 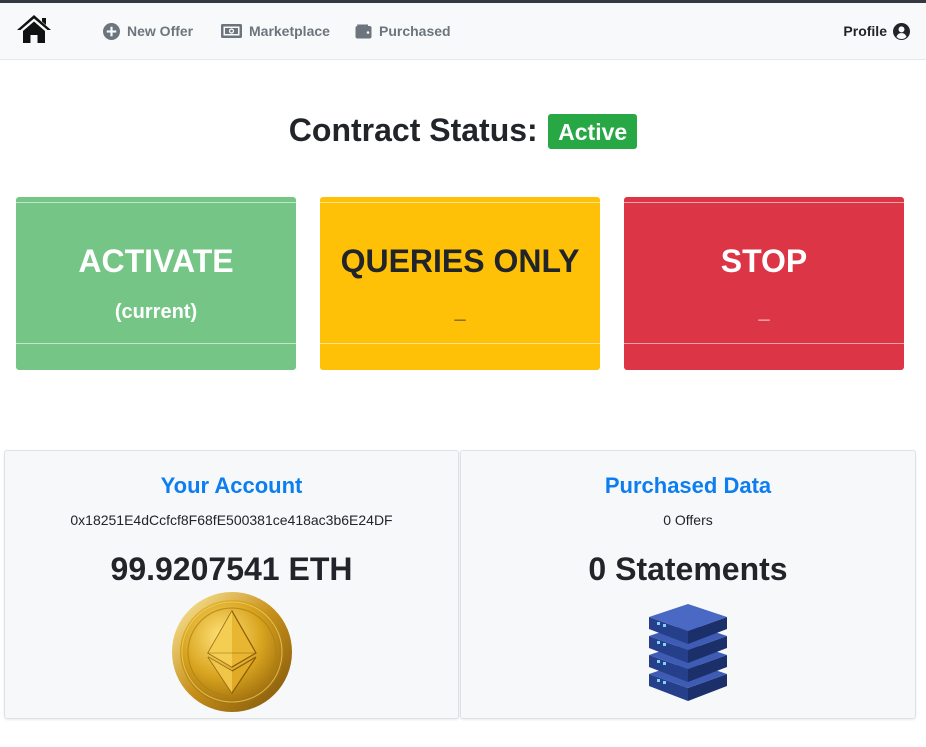 I want to click on nav-profile-label: Profile, so click(x=865, y=31).